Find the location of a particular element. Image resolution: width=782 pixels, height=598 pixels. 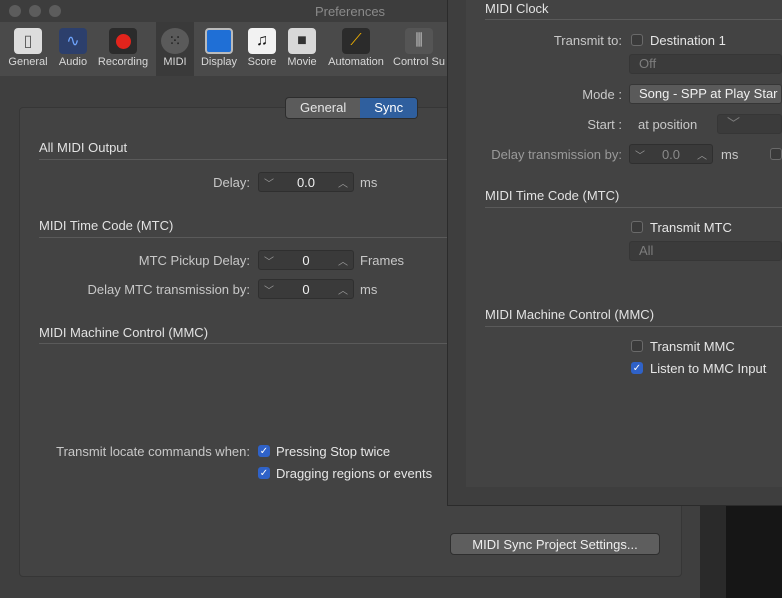

tab-sync: Sync is located at coordinates (389, 108).